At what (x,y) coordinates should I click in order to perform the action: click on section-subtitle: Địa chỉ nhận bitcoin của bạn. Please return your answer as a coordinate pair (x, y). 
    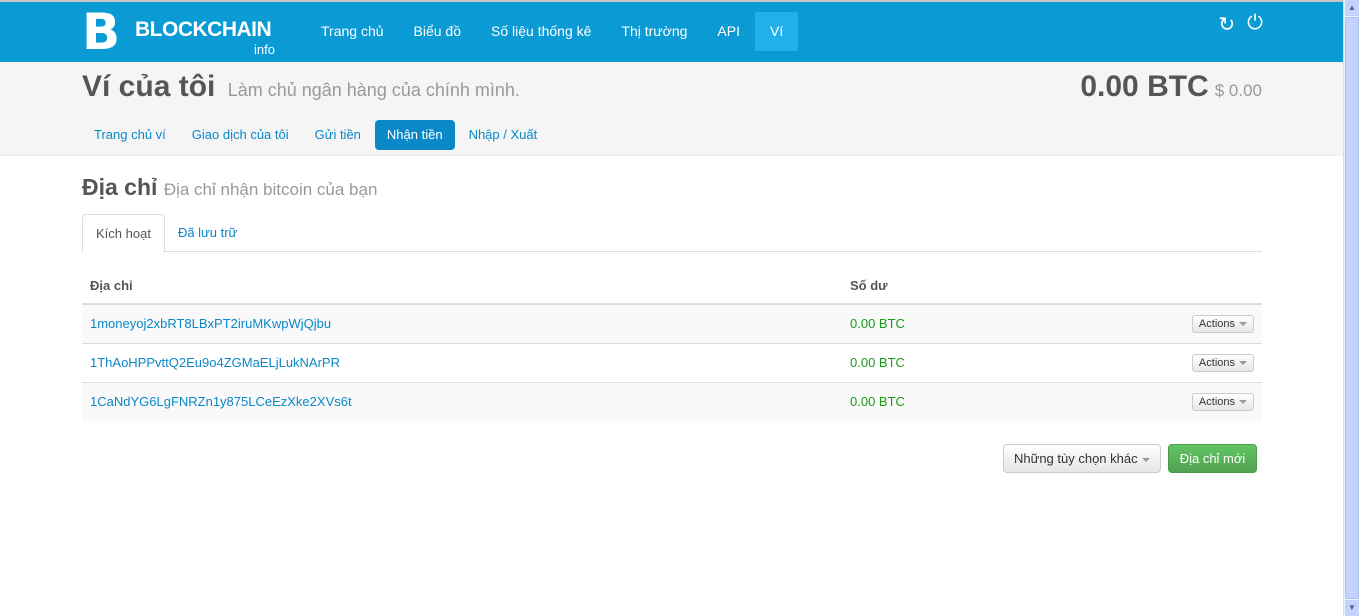
    Looking at the image, I should click on (270, 189).